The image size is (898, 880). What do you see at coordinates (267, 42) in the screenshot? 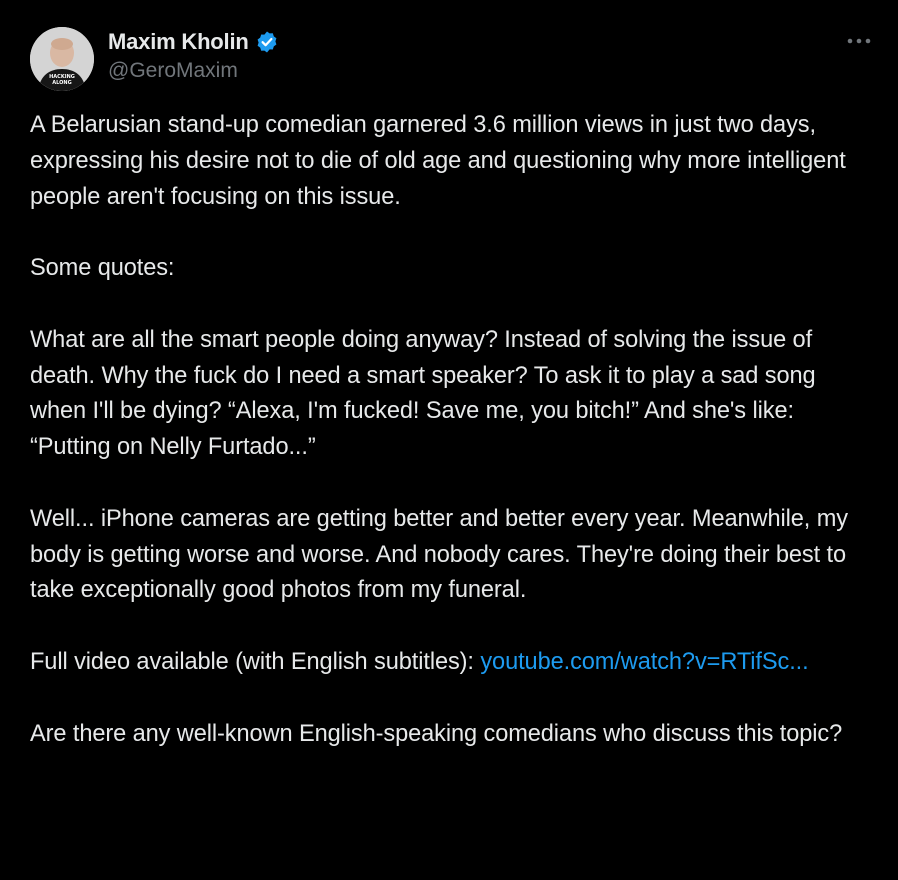
I see `verified-check-icon` at bounding box center [267, 42].